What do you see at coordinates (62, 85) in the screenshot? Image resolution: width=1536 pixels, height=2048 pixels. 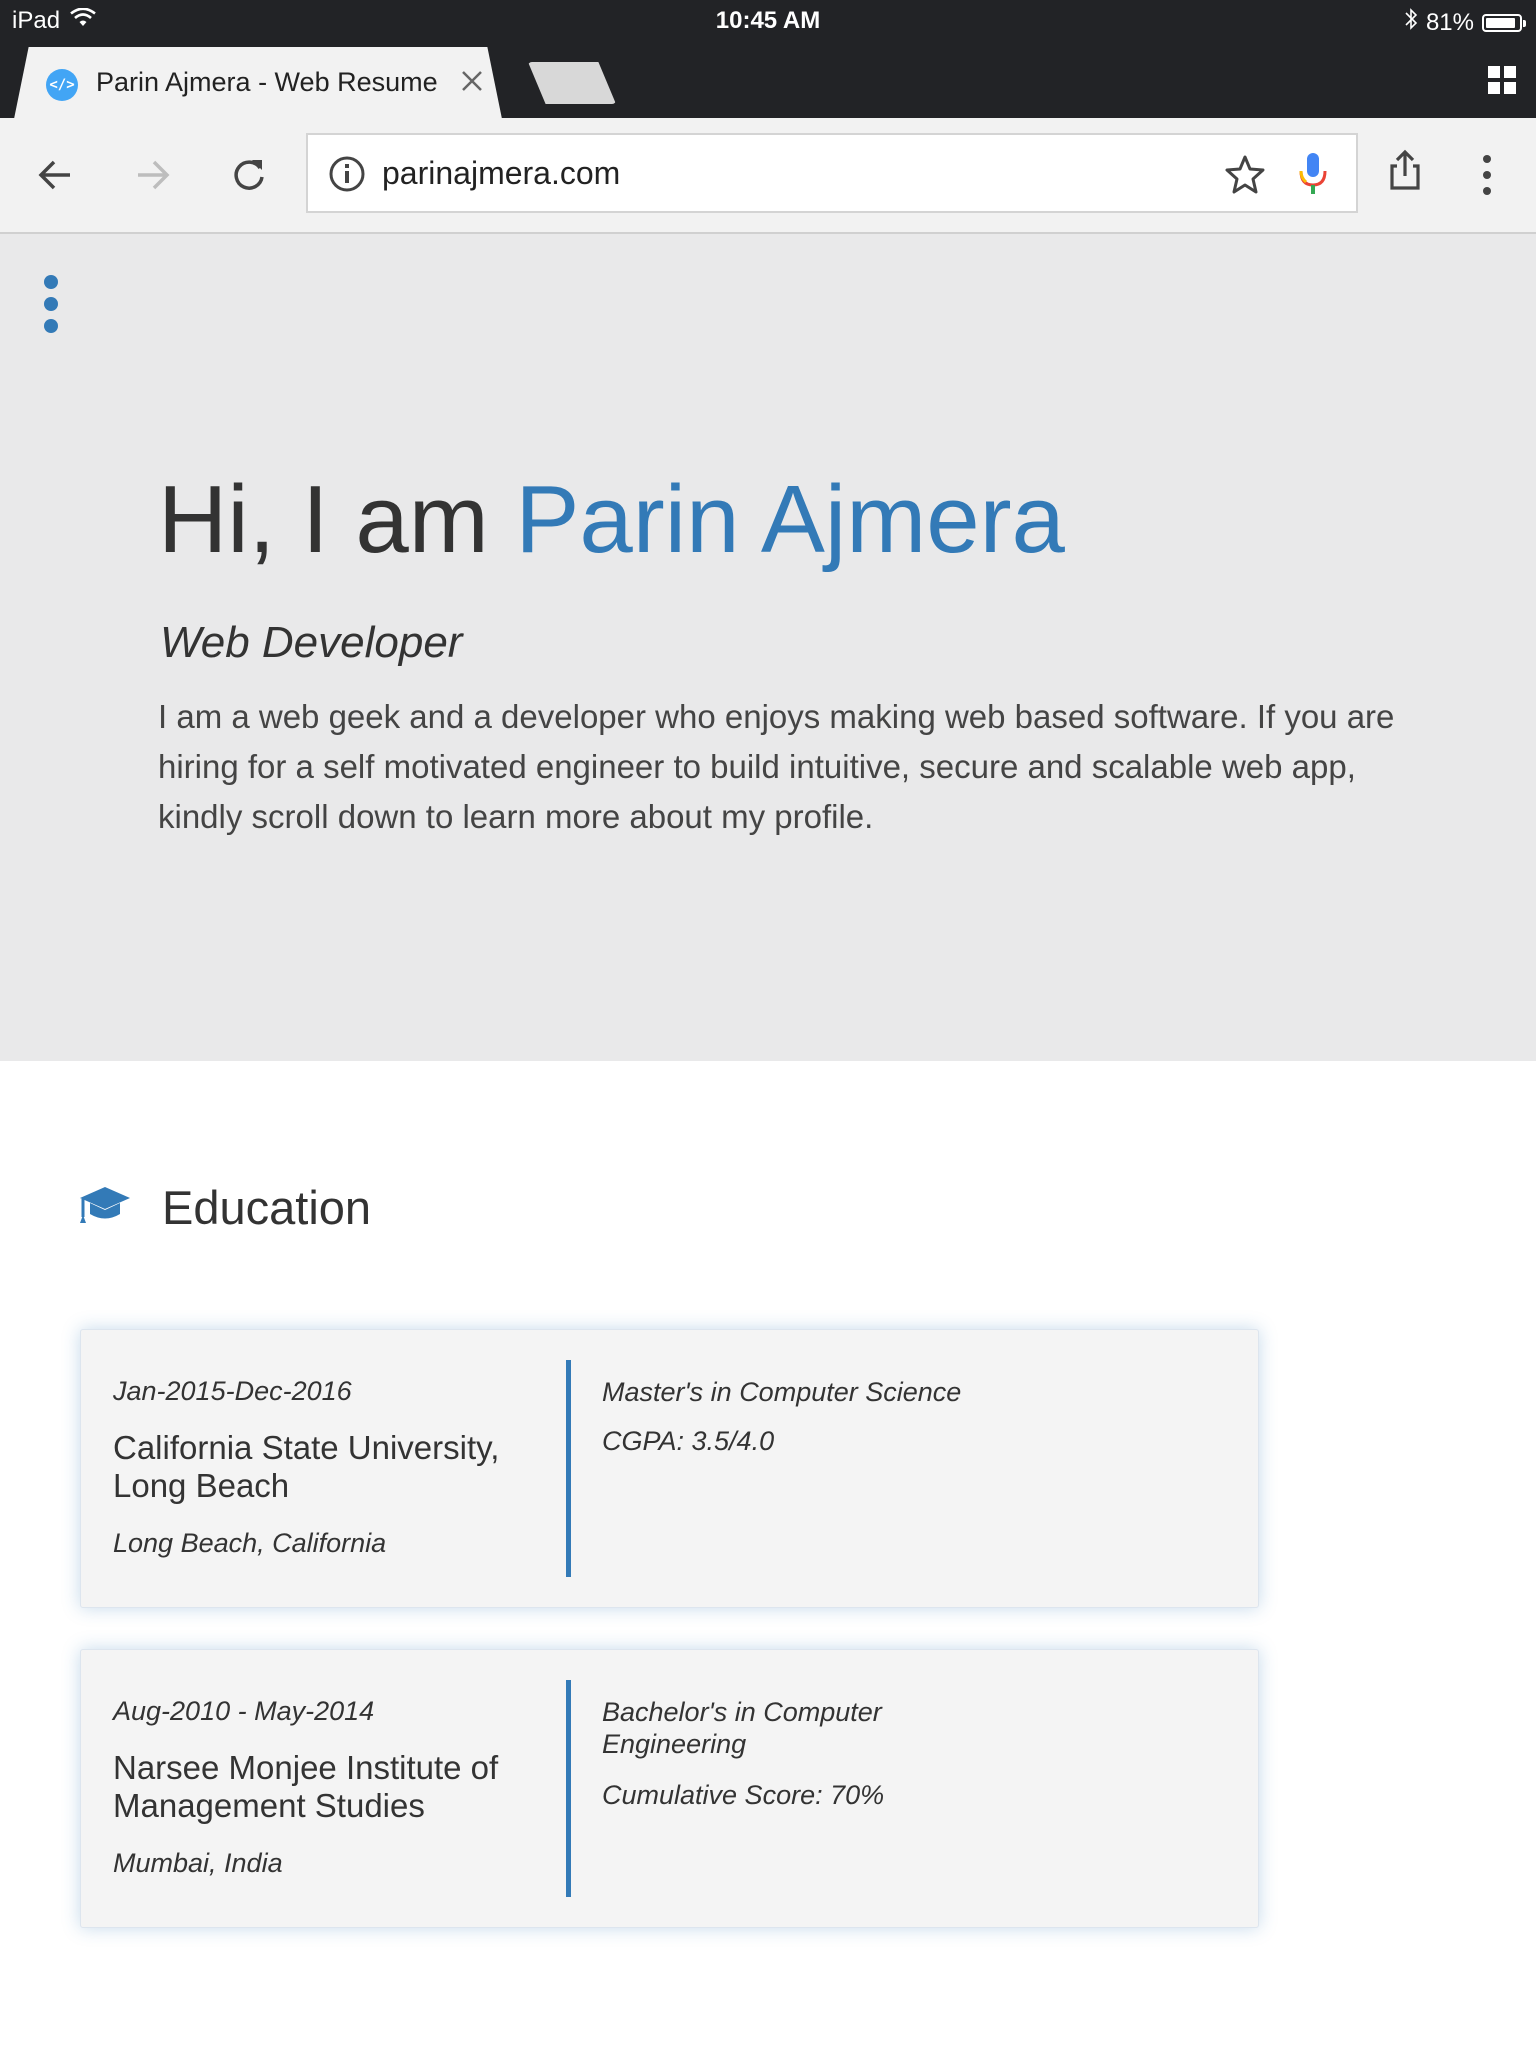 I see `favicon-icon: </>` at bounding box center [62, 85].